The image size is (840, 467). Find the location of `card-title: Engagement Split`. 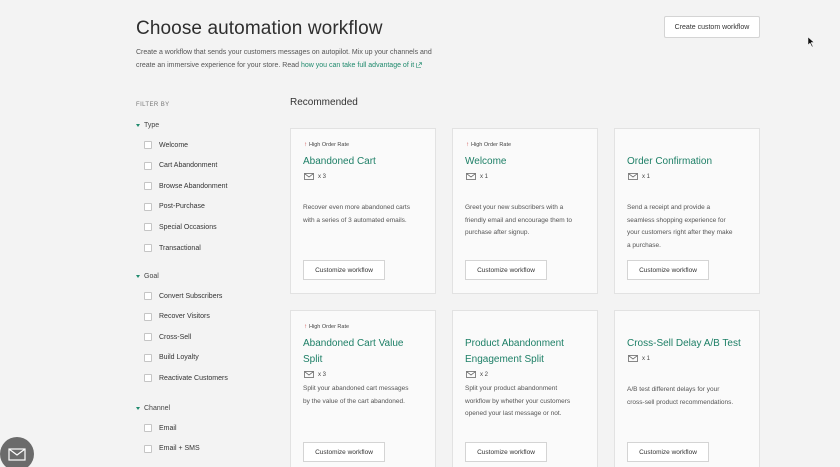

card-title: Engagement Split is located at coordinates (504, 359).